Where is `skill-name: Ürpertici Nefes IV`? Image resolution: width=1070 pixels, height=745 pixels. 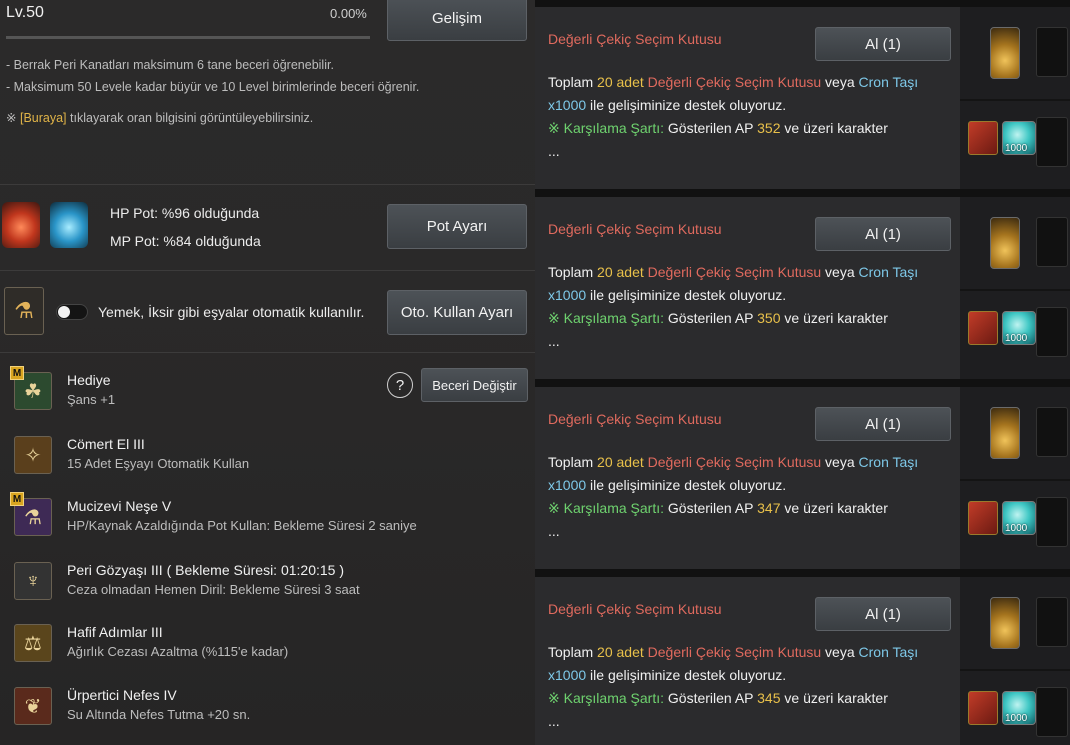
skill-name: Ürpertici Nefes IV is located at coordinates (122, 695).